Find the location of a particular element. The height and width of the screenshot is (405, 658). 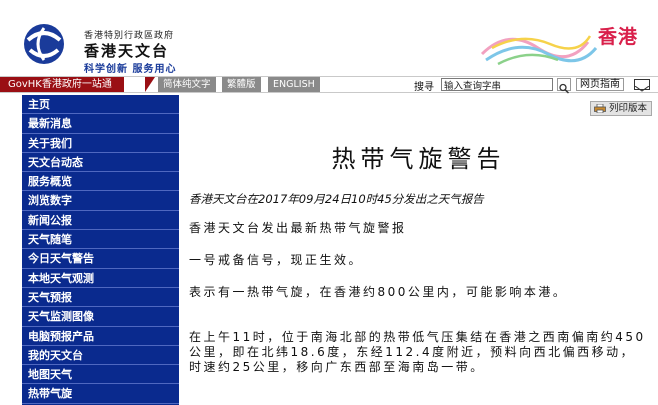

org-slogan: 科学创新 服务用心 is located at coordinates (130, 69).